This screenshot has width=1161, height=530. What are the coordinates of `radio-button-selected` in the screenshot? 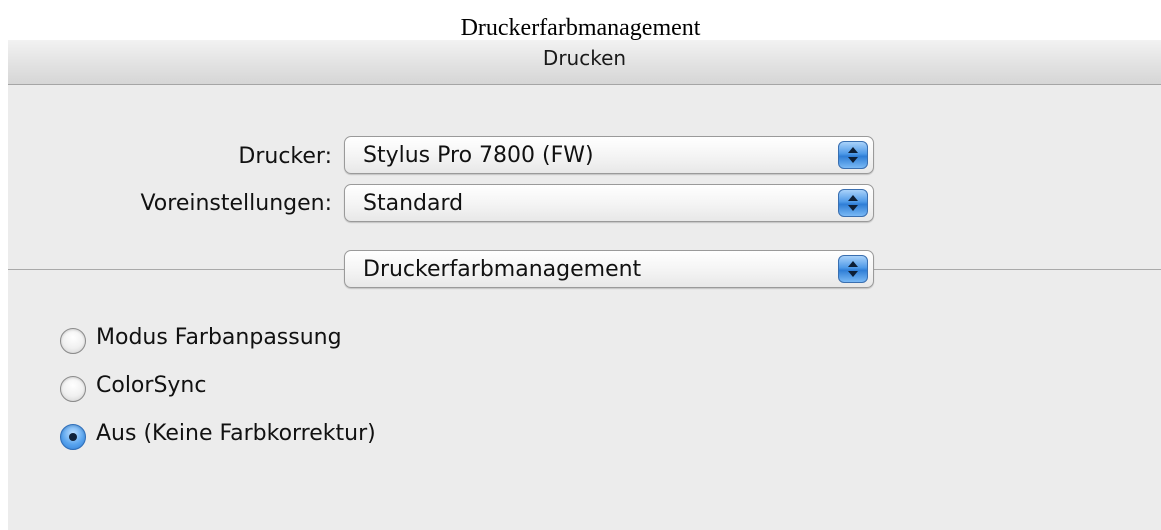 It's located at (73, 437).